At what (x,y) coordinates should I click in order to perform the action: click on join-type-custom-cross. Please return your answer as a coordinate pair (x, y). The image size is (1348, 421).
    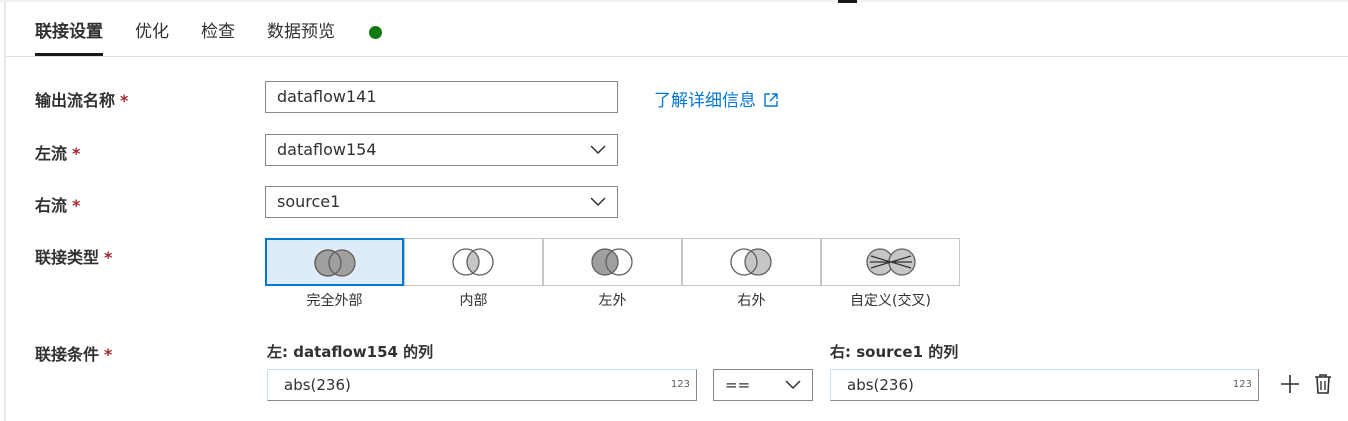
    Looking at the image, I should click on (890, 262).